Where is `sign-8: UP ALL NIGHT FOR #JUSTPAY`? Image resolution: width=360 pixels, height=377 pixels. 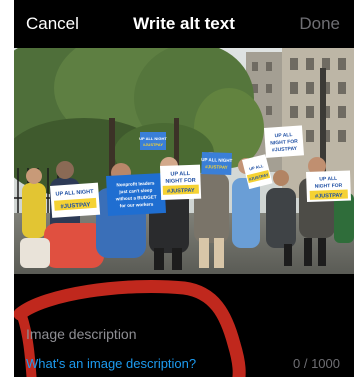 sign-8: UP ALL NIGHT FOR #JUSTPAY is located at coordinates (329, 186).